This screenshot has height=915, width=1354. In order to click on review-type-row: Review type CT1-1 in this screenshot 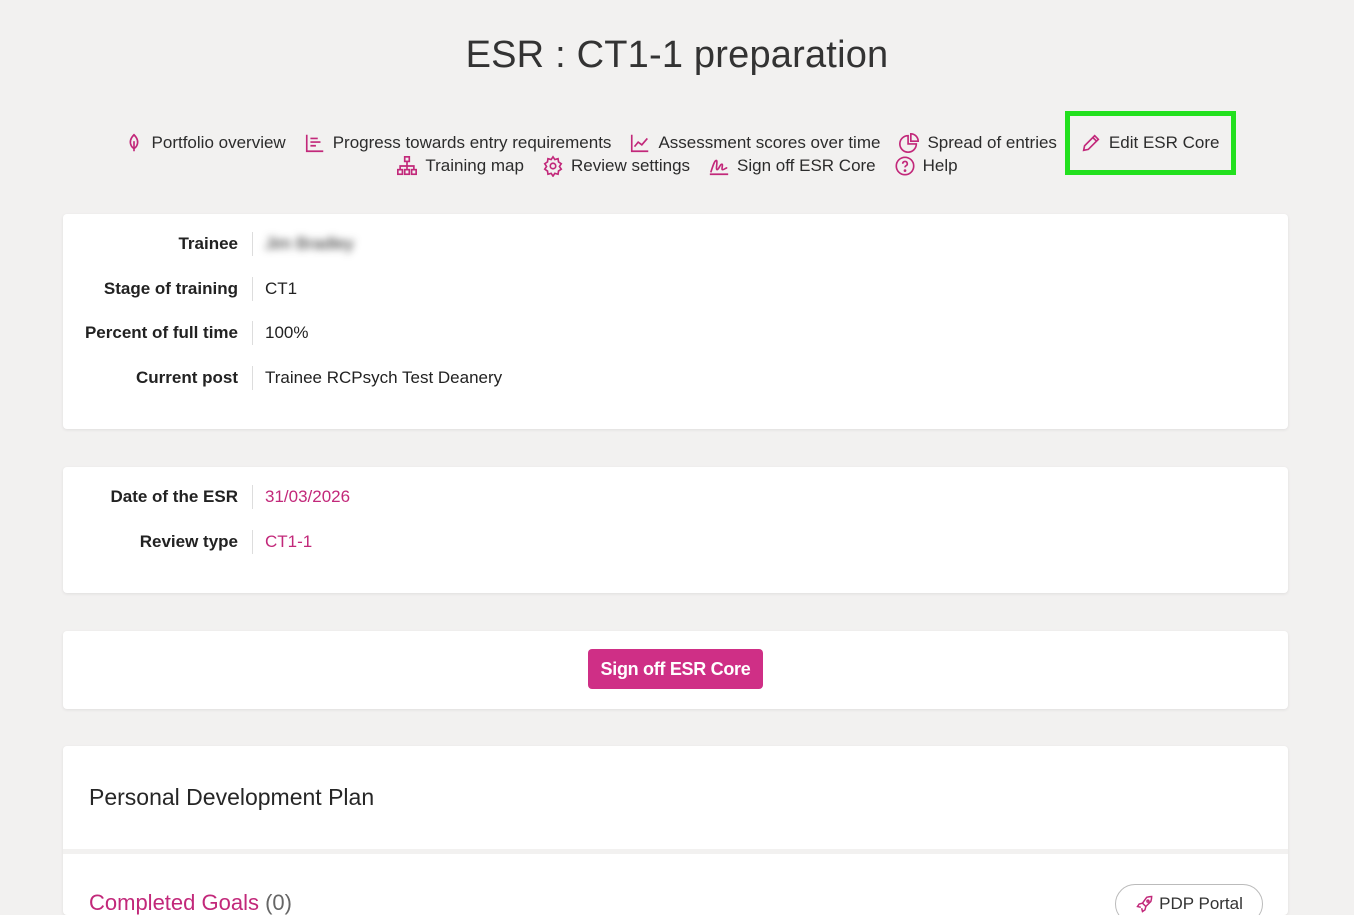, I will do `click(187, 542)`.